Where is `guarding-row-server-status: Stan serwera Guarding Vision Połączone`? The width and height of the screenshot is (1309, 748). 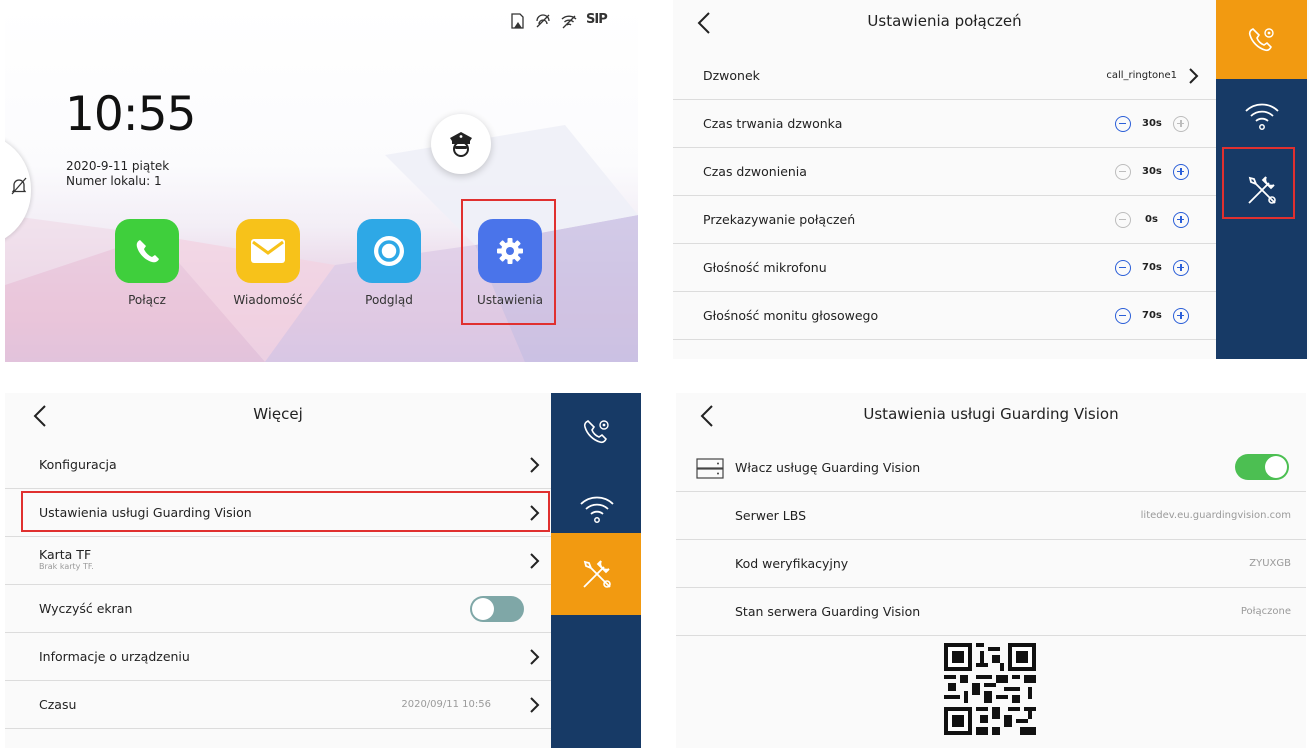
guarding-row-server-status: Stan serwera Guarding Vision Połączone is located at coordinates (991, 612).